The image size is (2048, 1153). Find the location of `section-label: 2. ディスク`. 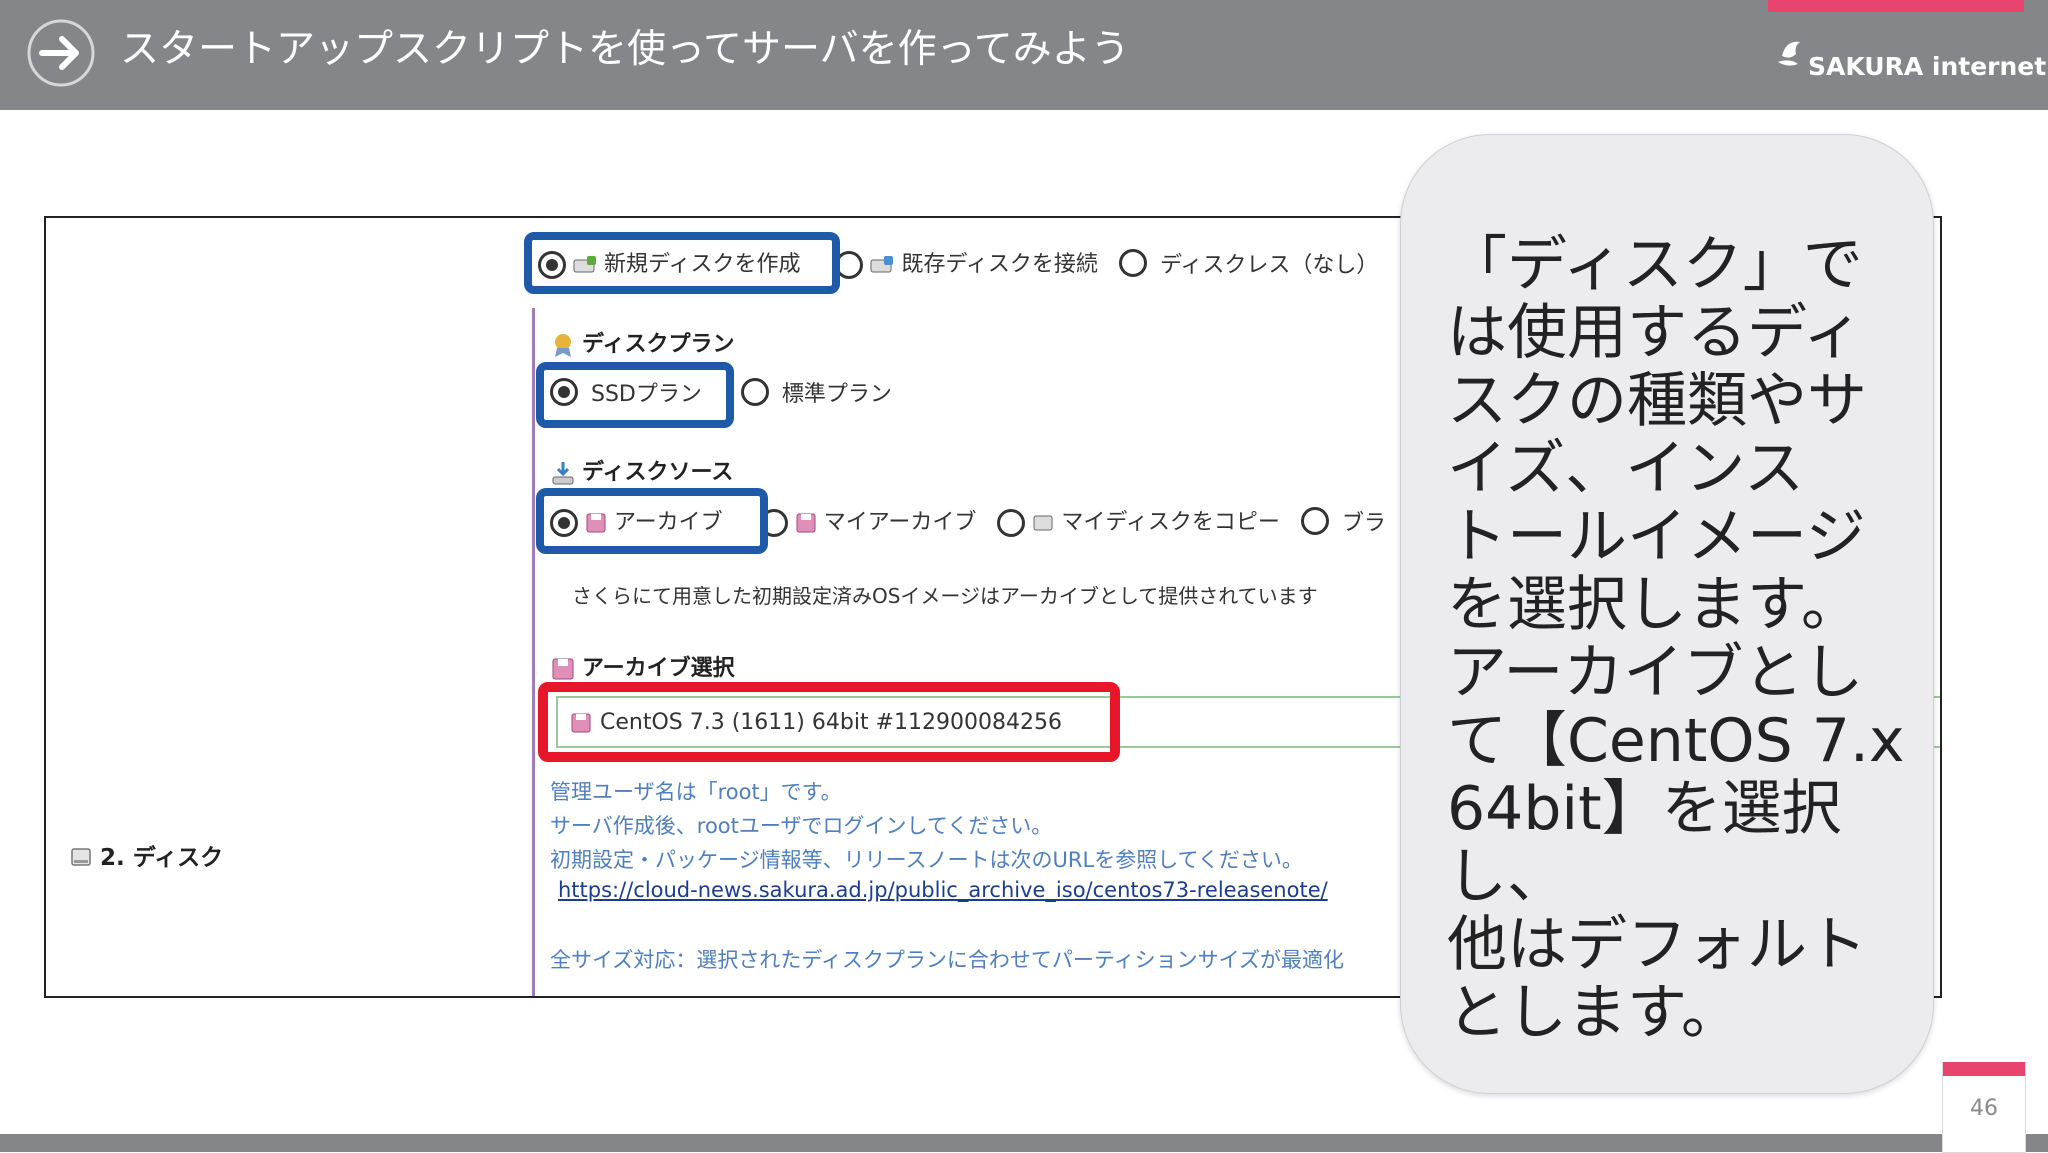

section-label: 2. ディスク is located at coordinates (146, 855).